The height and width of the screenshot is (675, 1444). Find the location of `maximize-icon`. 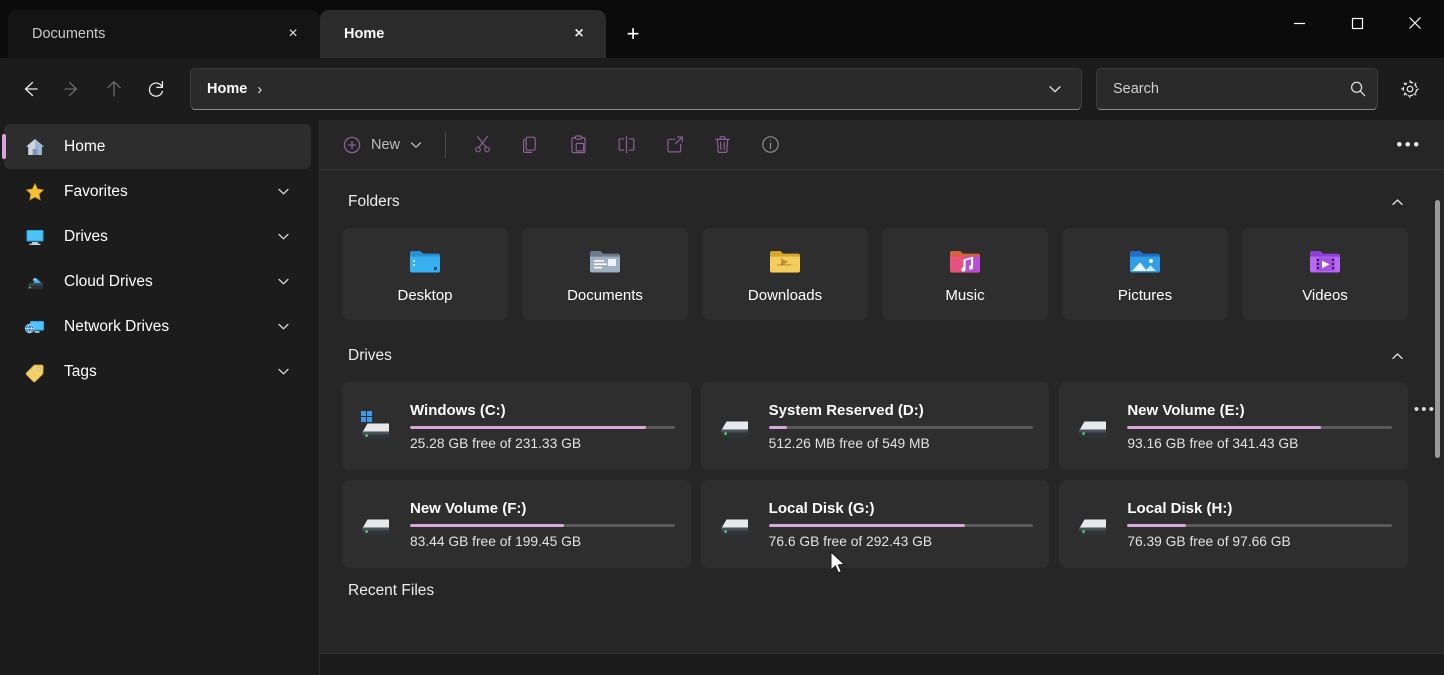

maximize-icon is located at coordinates (1357, 23).